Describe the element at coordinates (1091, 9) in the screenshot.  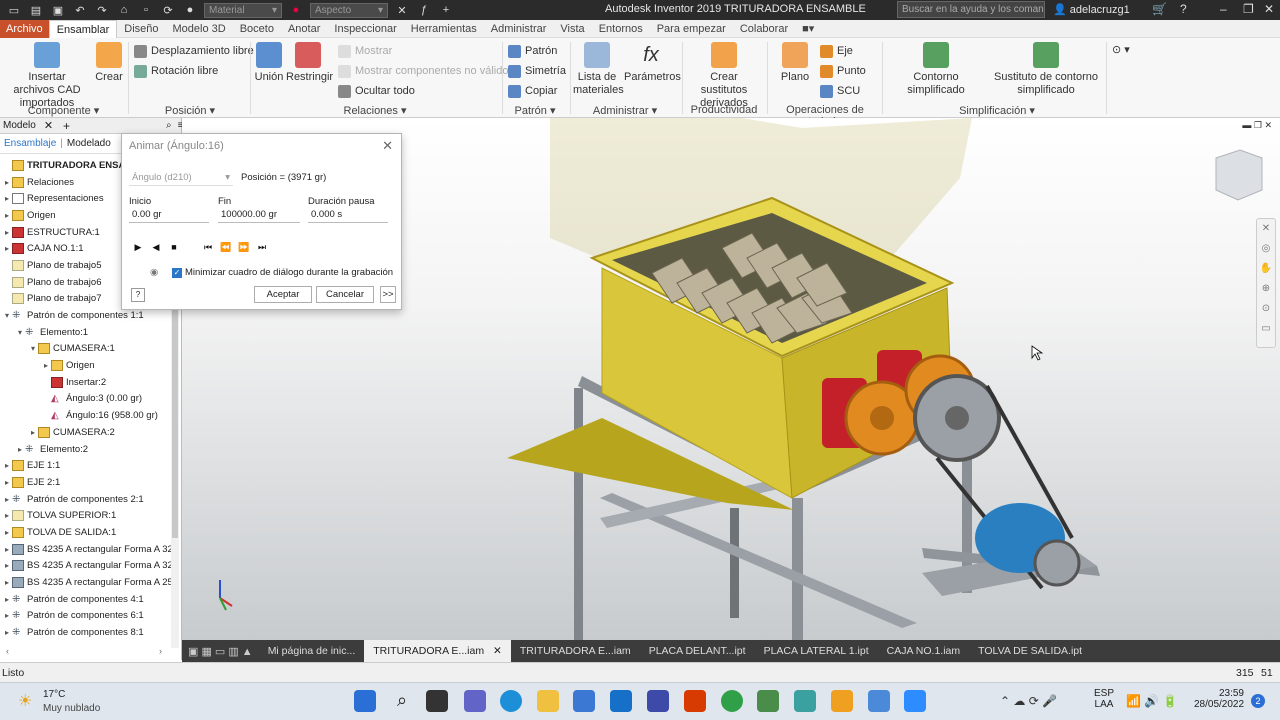
I see `user-name: 👤 adelacruzg1` at that location.